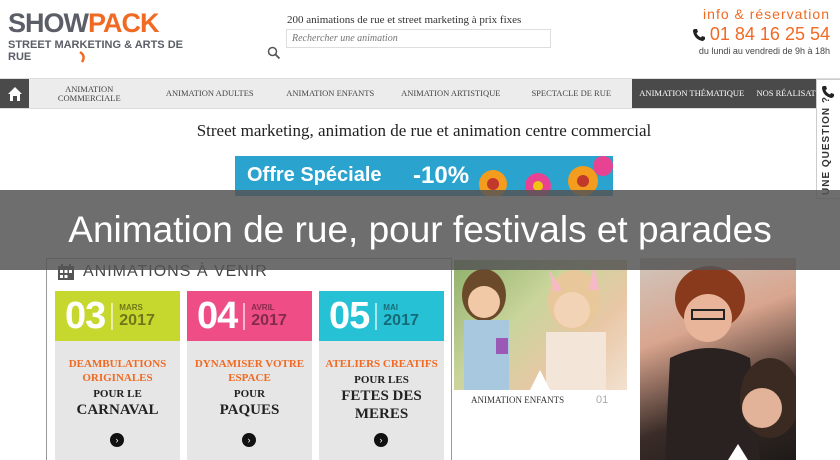  I want to click on event-line3: CARNAVAL, so click(117, 410).